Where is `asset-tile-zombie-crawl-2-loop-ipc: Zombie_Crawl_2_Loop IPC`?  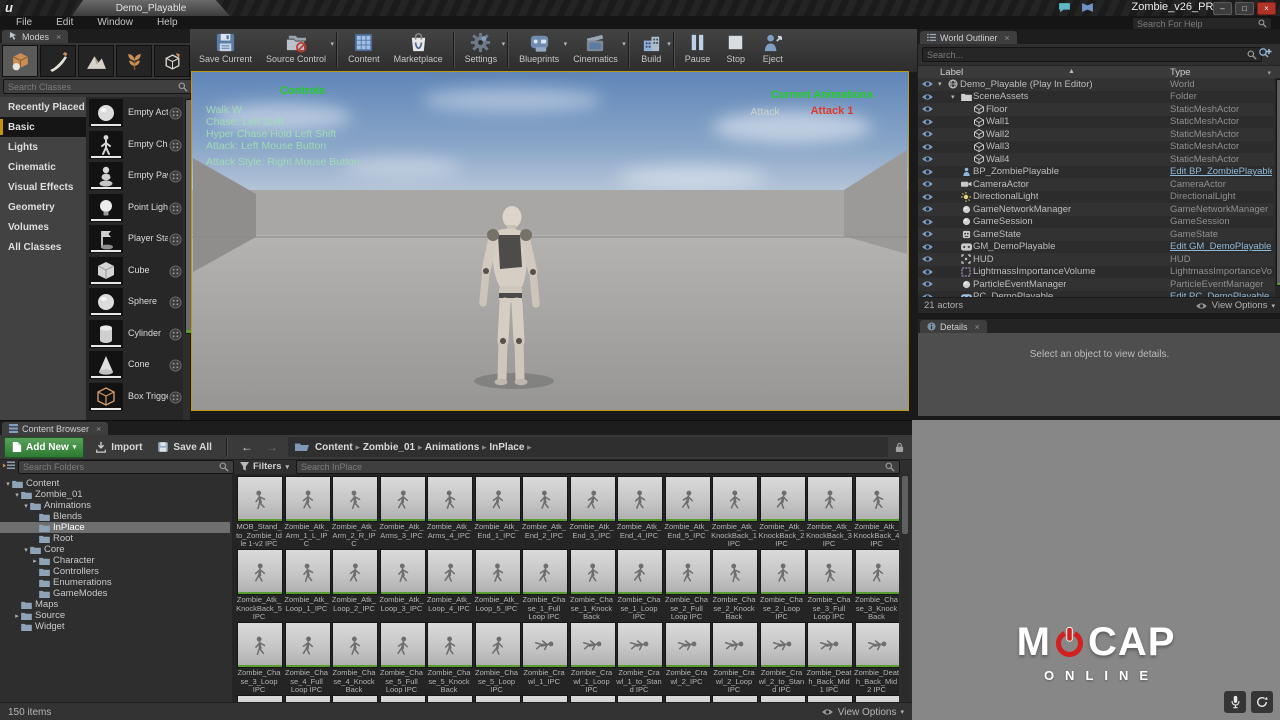 asset-tile-zombie-crawl-2-loop-ipc: Zombie_Crawl_2_Loop IPC is located at coordinates (734, 658).